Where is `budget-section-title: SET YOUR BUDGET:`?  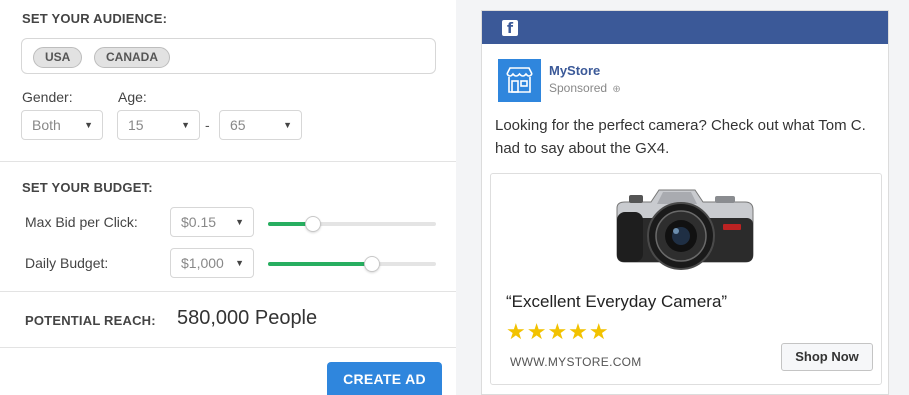 budget-section-title: SET YOUR BUDGET: is located at coordinates (87, 187).